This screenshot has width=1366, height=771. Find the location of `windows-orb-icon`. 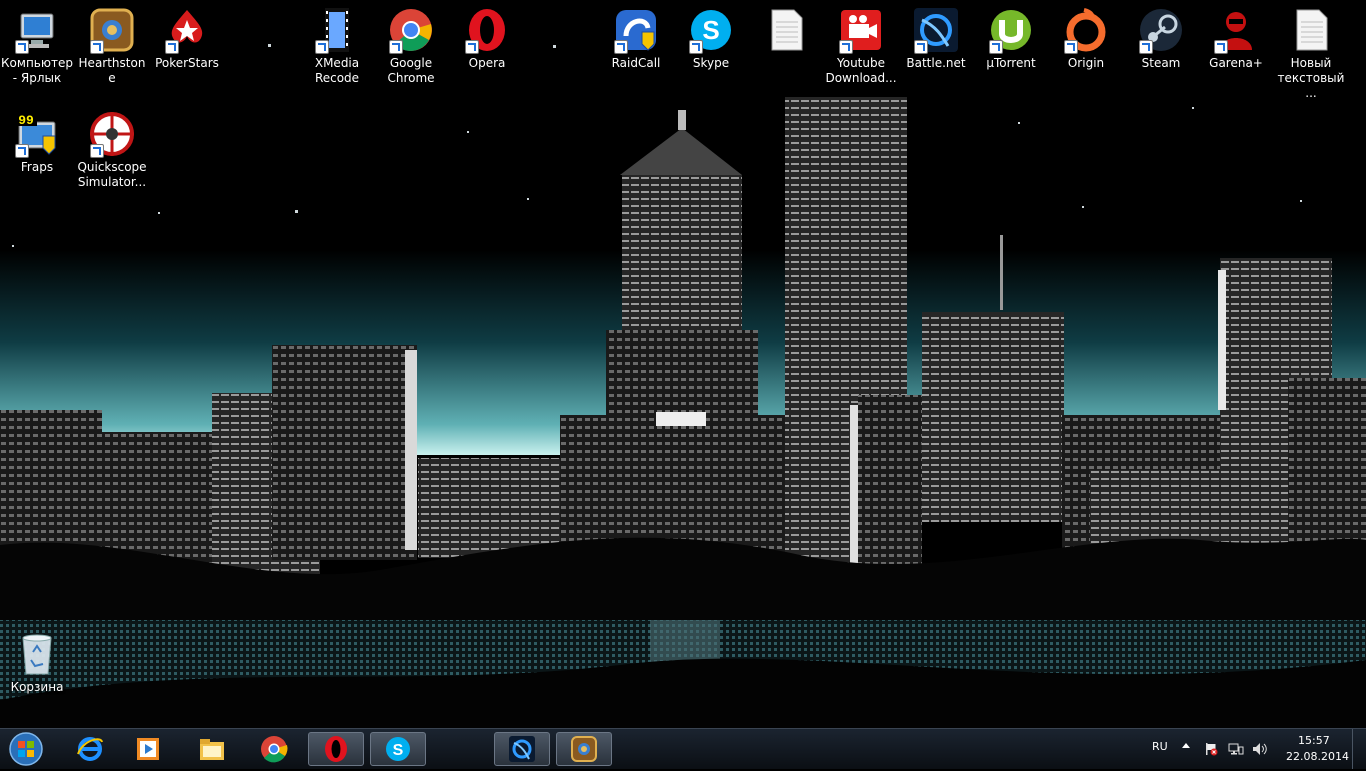

windows-orb-icon is located at coordinates (26, 749).